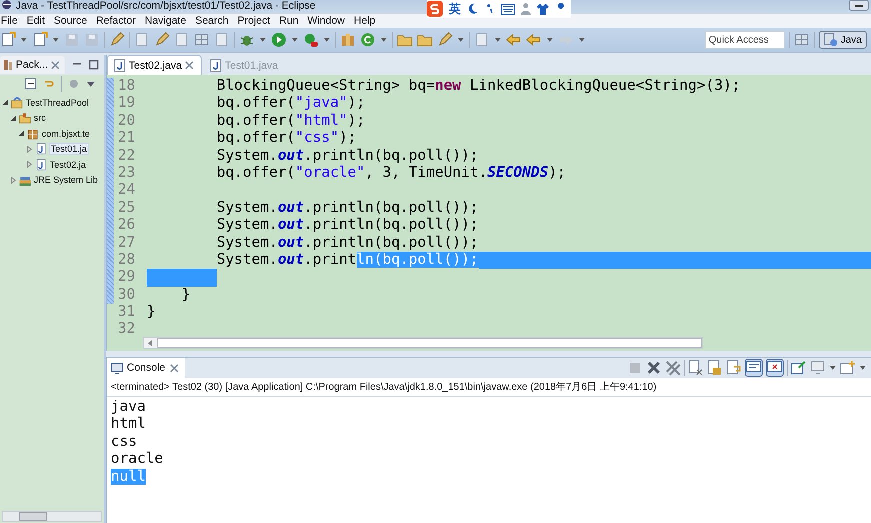 The width and height of the screenshot is (871, 523). Describe the element at coordinates (526, 9) in the screenshot. I see `person-icon` at that location.